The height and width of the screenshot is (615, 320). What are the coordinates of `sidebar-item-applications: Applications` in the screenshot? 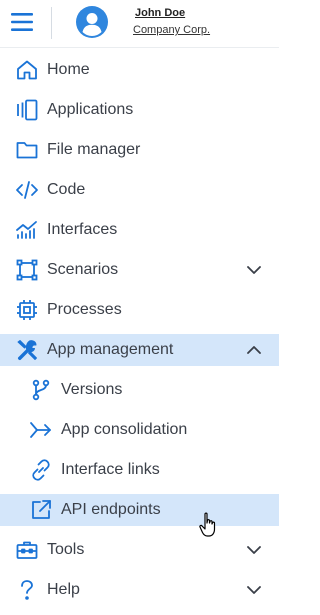 It's located at (139, 110).